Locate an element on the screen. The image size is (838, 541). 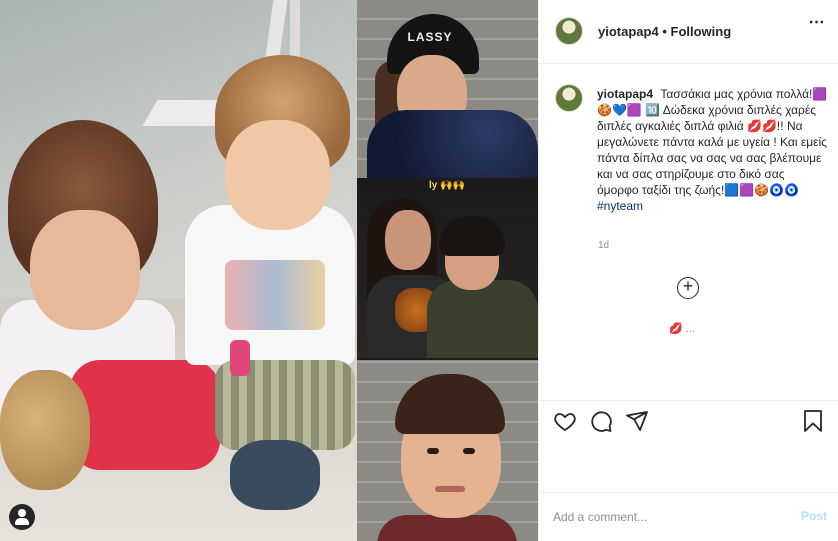
load-more-comments-button: + is located at coordinates (688, 288).